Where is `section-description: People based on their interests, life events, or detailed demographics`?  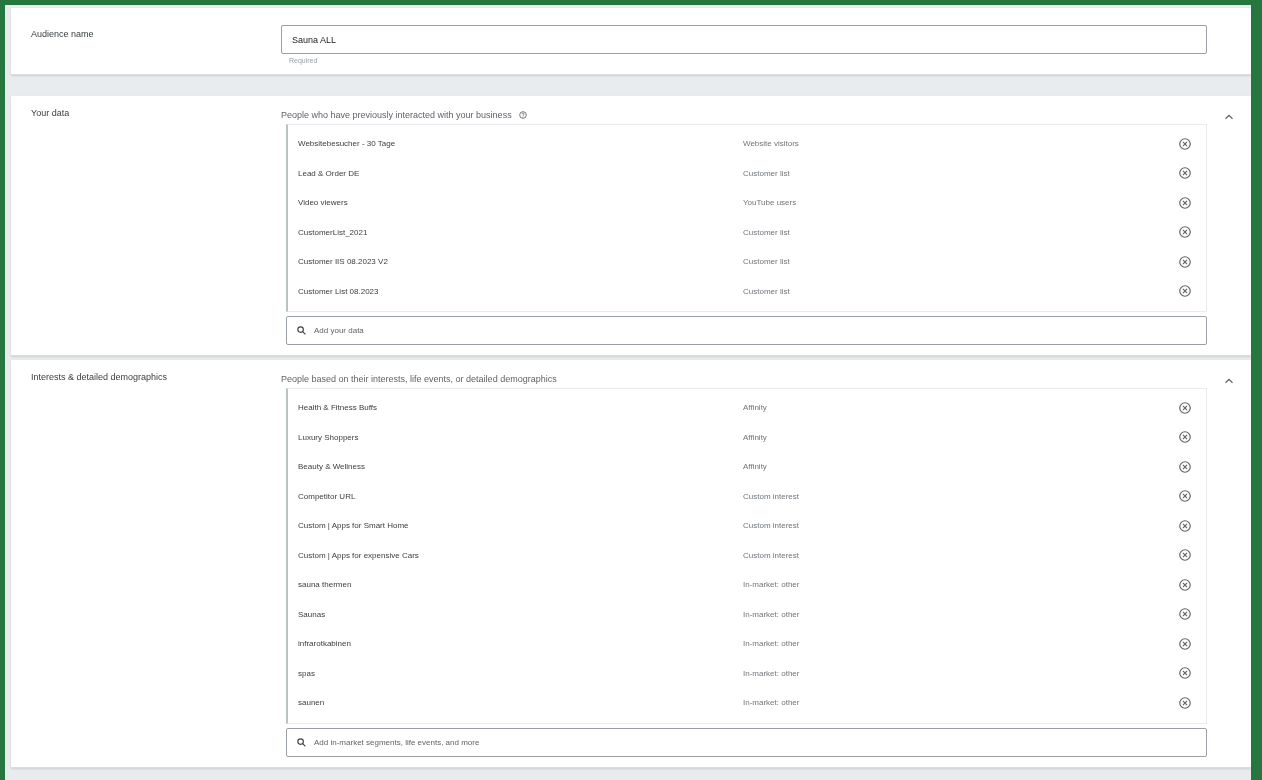 section-description: People based on their interests, life events, or detailed demographics is located at coordinates (419, 379).